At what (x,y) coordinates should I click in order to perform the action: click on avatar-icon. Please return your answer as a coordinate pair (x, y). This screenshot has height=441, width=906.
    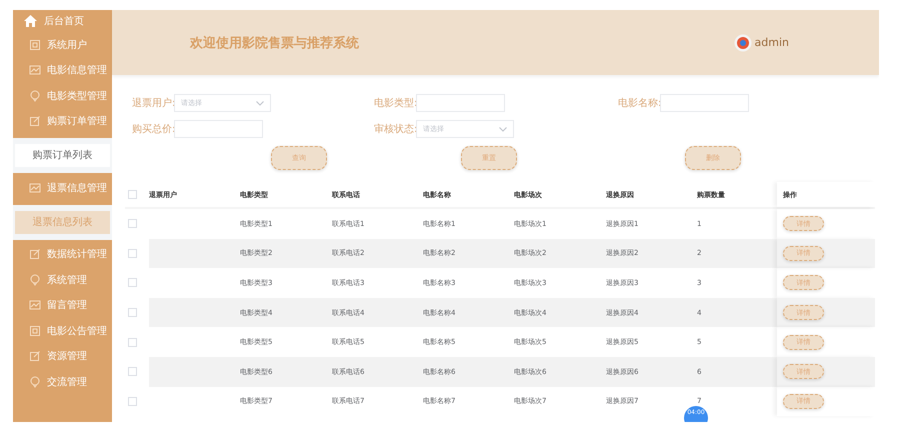
    Looking at the image, I should click on (743, 43).